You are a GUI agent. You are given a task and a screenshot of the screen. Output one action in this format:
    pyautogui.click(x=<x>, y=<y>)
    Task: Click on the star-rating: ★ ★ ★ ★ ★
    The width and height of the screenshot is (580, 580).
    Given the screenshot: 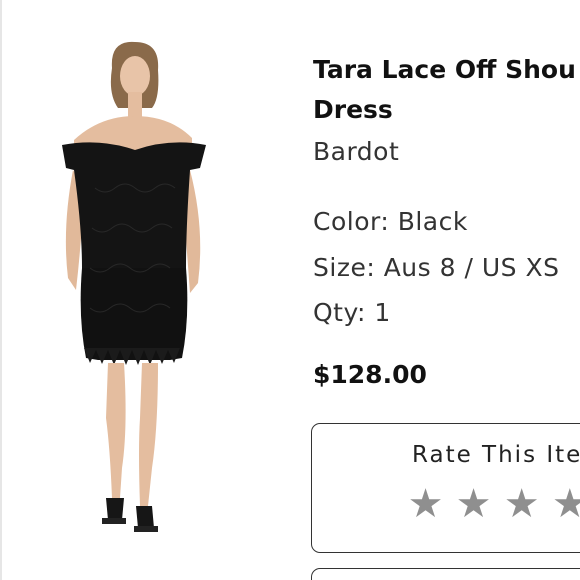 What is the action you would take?
    pyautogui.click(x=492, y=504)
    